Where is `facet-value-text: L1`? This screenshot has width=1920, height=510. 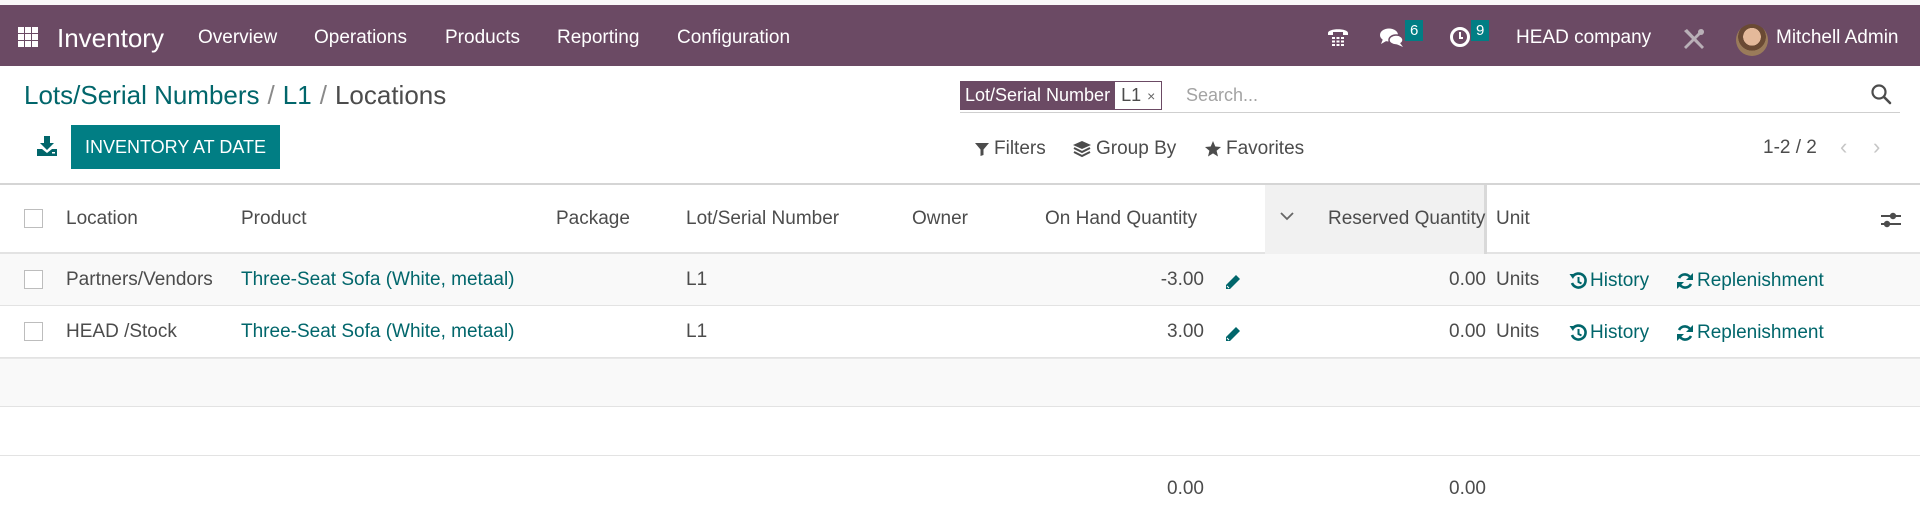
facet-value-text: L1 is located at coordinates (1131, 95).